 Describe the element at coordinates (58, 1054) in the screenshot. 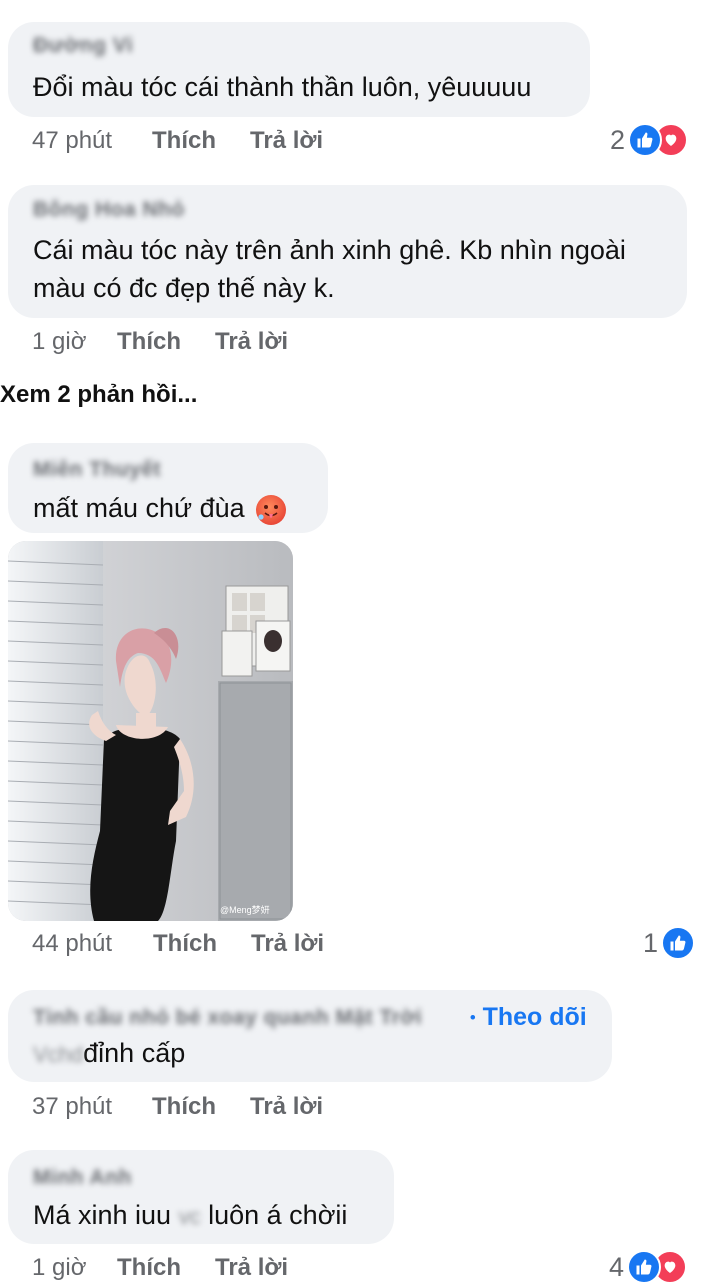

I see `blurred-text: Vchd` at that location.